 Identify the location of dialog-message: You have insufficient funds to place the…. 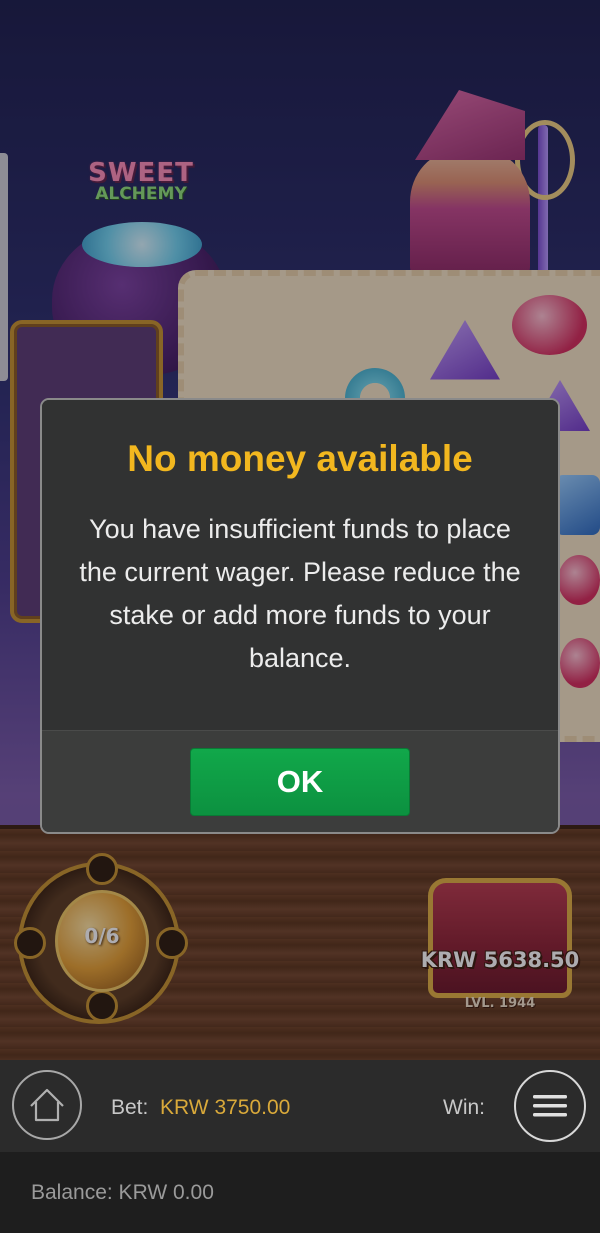
(300, 593).